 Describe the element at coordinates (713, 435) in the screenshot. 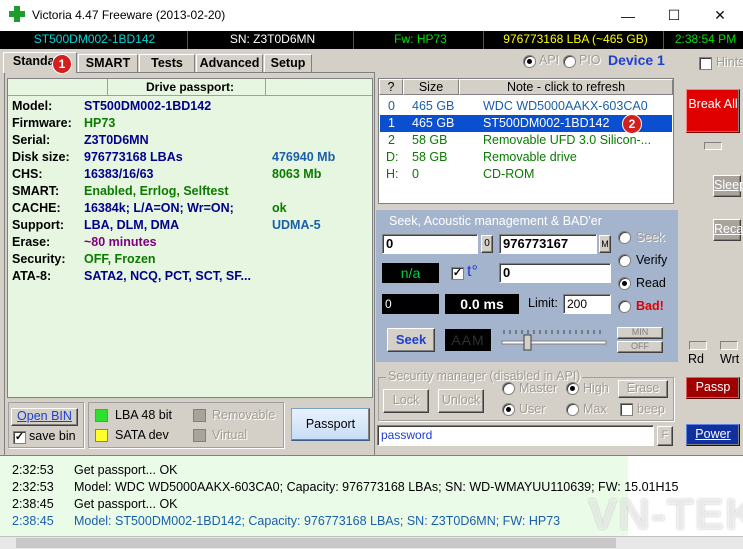

I see `power-button: Power` at that location.